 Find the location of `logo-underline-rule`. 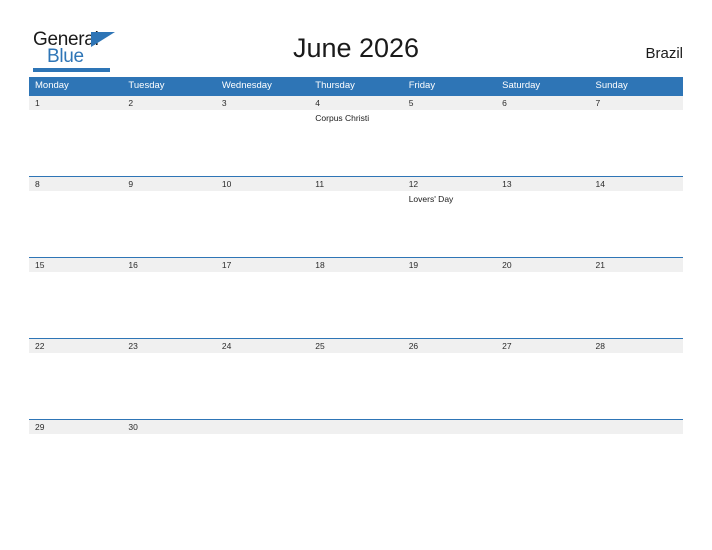

logo-underline-rule is located at coordinates (71, 70).